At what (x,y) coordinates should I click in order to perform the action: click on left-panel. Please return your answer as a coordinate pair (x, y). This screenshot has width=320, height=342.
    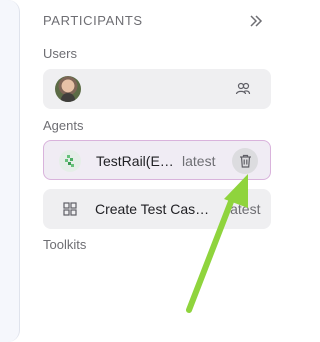
    Looking at the image, I should click on (10, 171).